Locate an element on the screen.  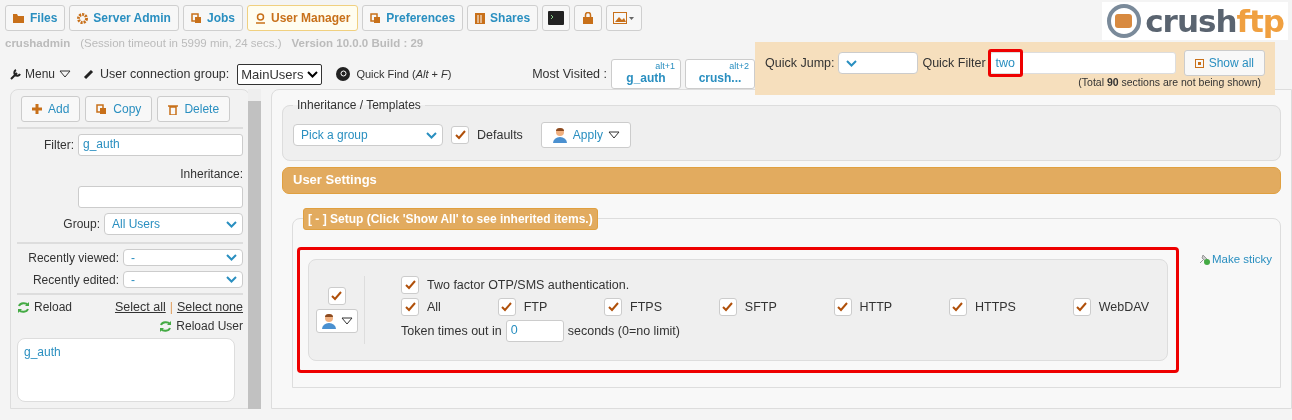
terminal-button is located at coordinates (556, 18).